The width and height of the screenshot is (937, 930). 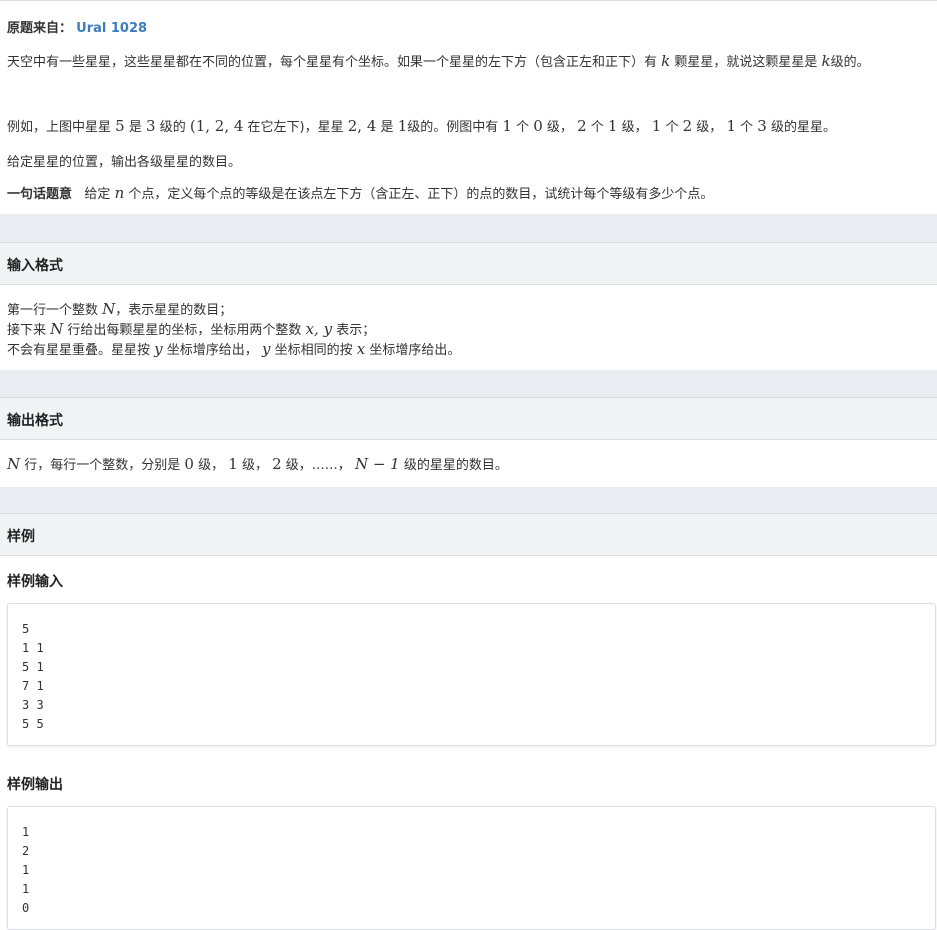 I want to click on sample-input-label: 样例输入, so click(x=35, y=582).